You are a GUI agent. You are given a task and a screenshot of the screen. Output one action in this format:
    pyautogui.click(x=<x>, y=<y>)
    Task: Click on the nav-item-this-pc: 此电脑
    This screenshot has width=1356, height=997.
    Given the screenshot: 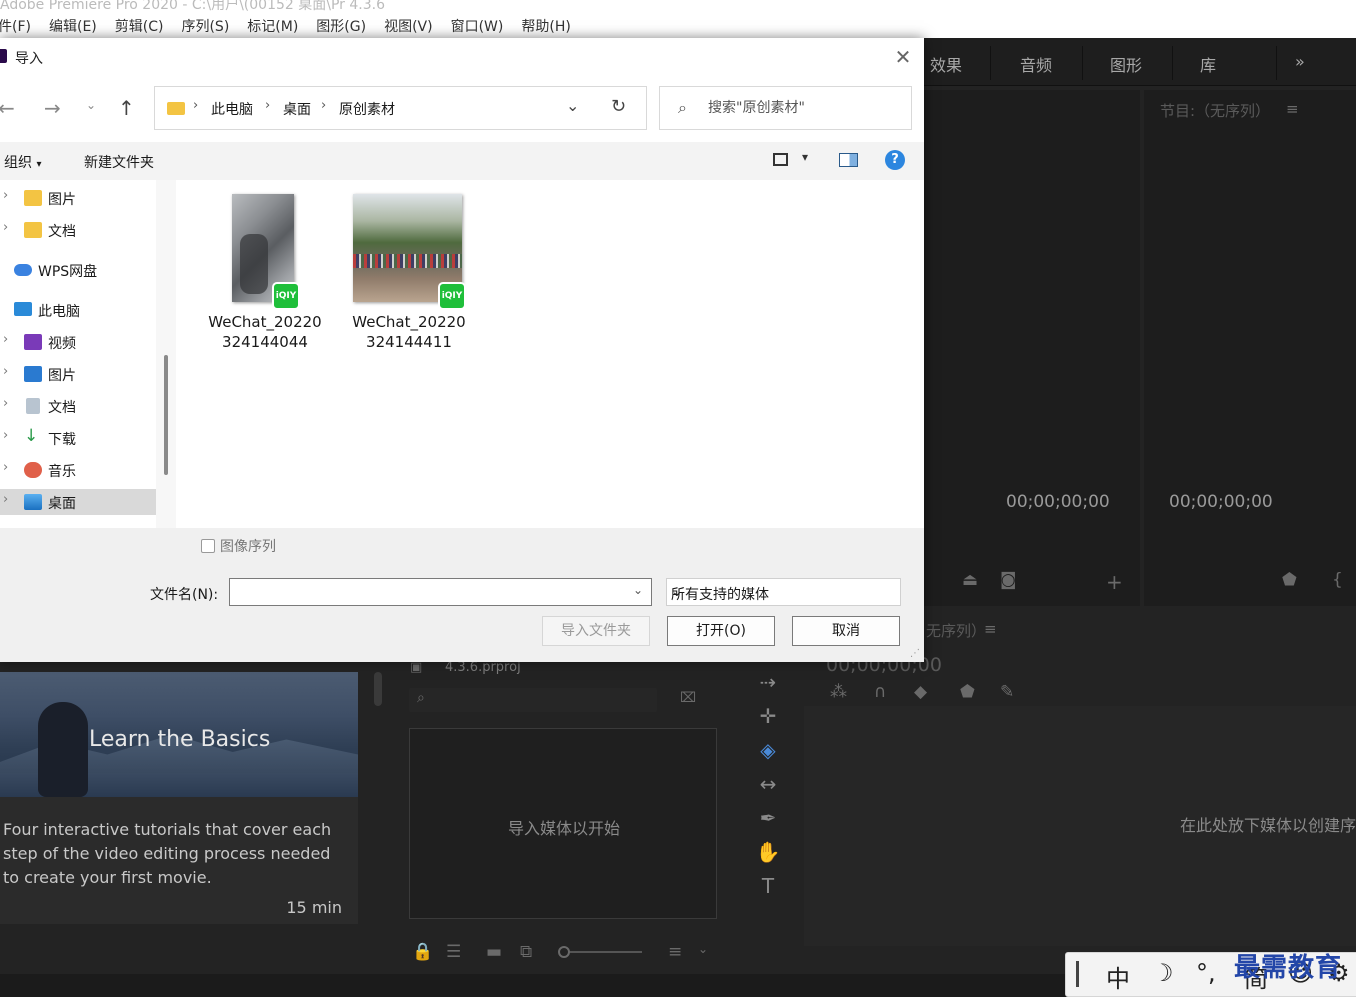 What is the action you would take?
    pyautogui.click(x=78, y=310)
    